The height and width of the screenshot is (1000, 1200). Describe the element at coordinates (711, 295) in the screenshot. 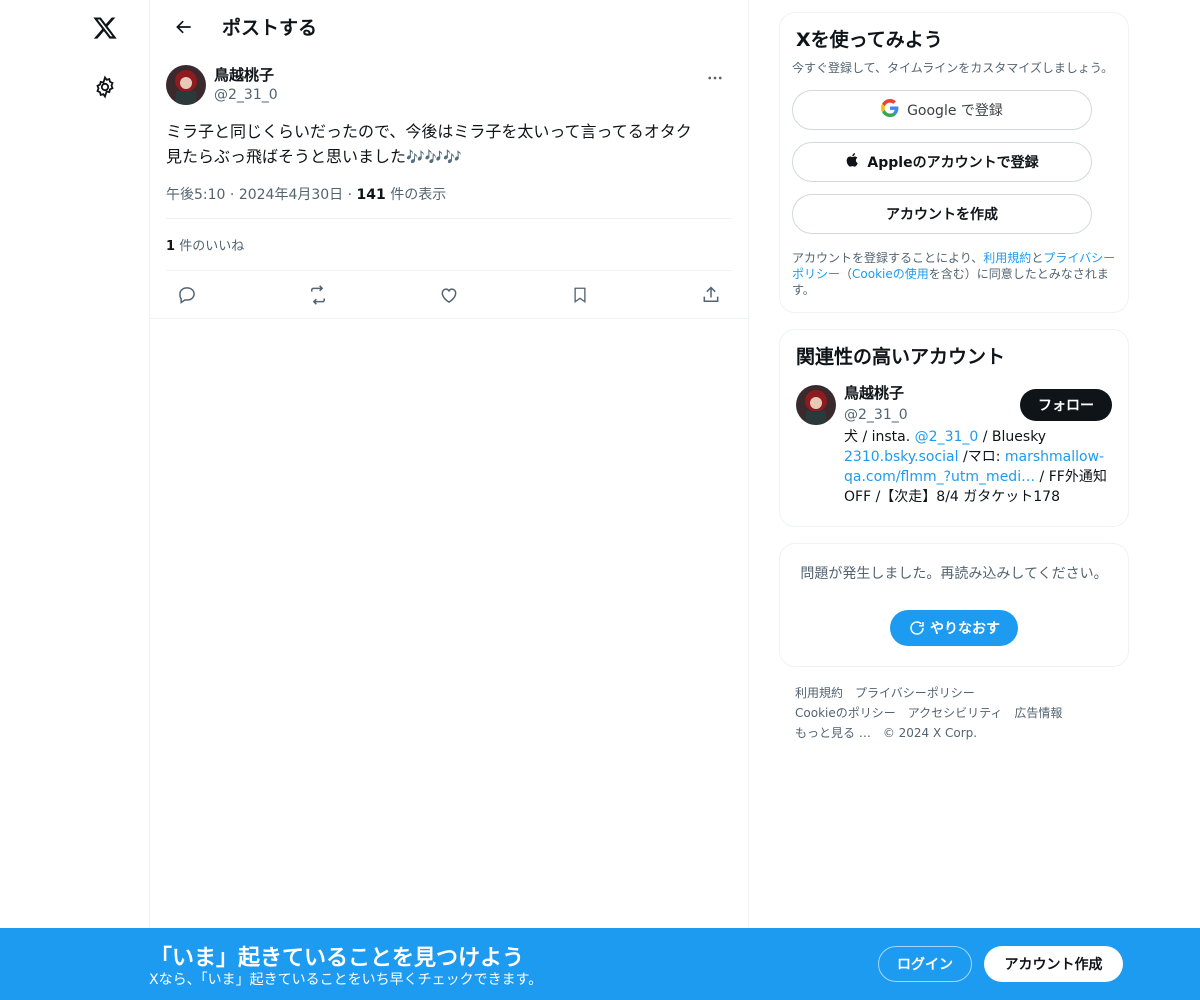

I see `share-icon` at that location.